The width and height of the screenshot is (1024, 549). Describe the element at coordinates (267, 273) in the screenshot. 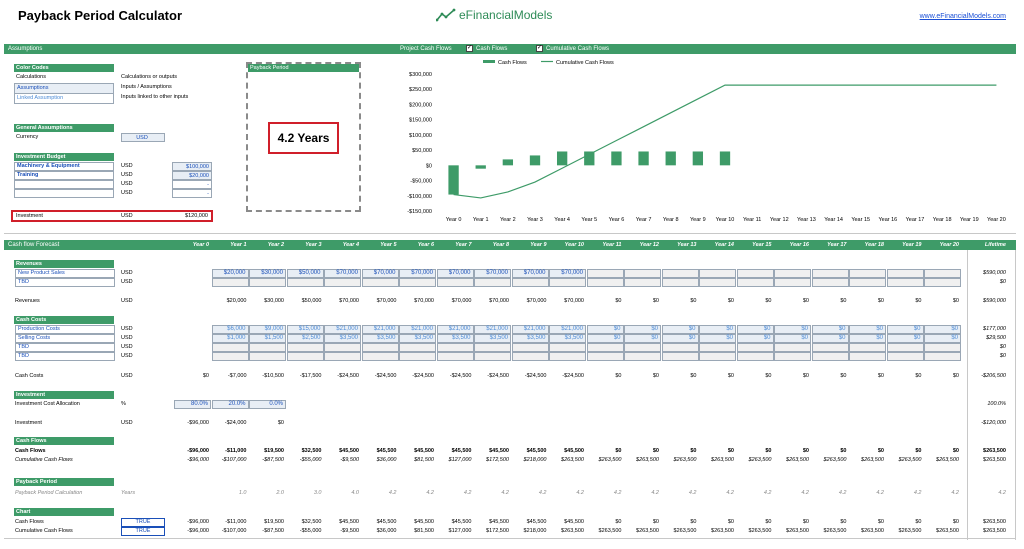

I see `input-cell: $30,000` at that location.